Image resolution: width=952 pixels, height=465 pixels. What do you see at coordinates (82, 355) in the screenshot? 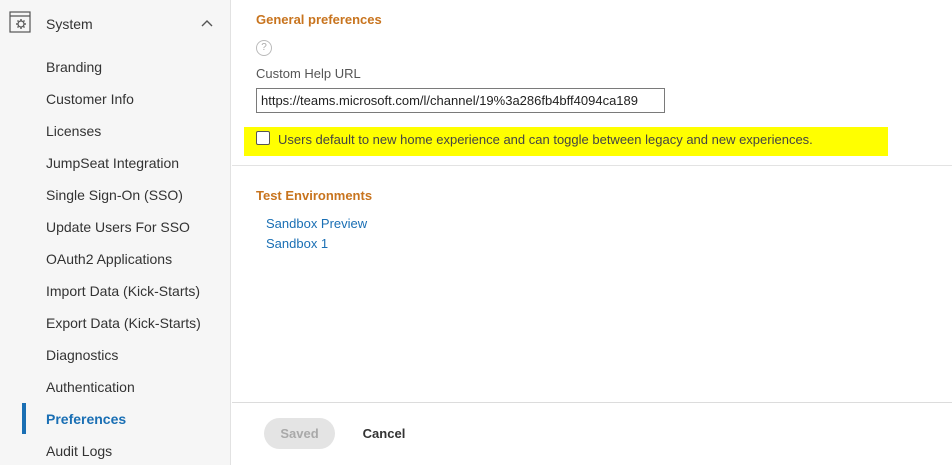
I see `sidebar-item-diagnostics: Diagnostics` at bounding box center [82, 355].